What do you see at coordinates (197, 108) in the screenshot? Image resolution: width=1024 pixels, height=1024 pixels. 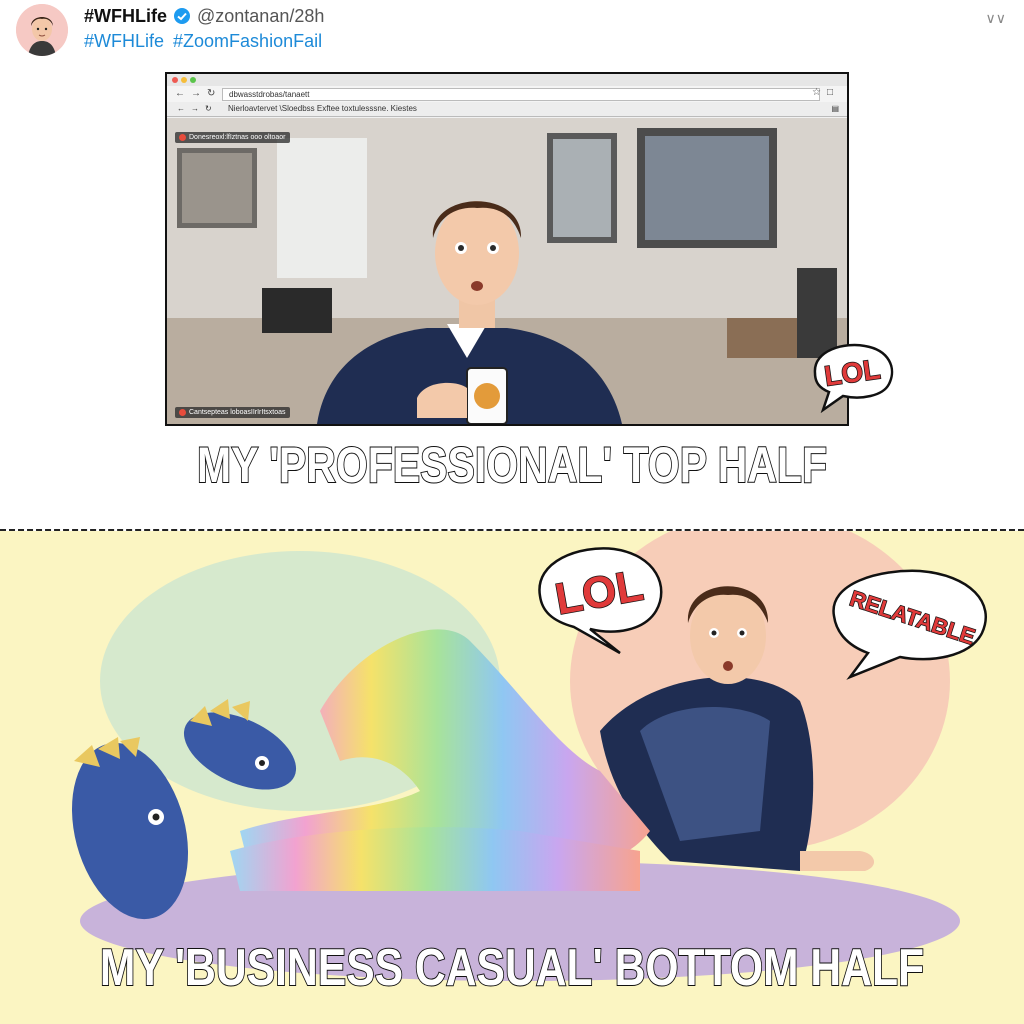 I see `bookmark-nav-icons: ←→↻` at bounding box center [197, 108].